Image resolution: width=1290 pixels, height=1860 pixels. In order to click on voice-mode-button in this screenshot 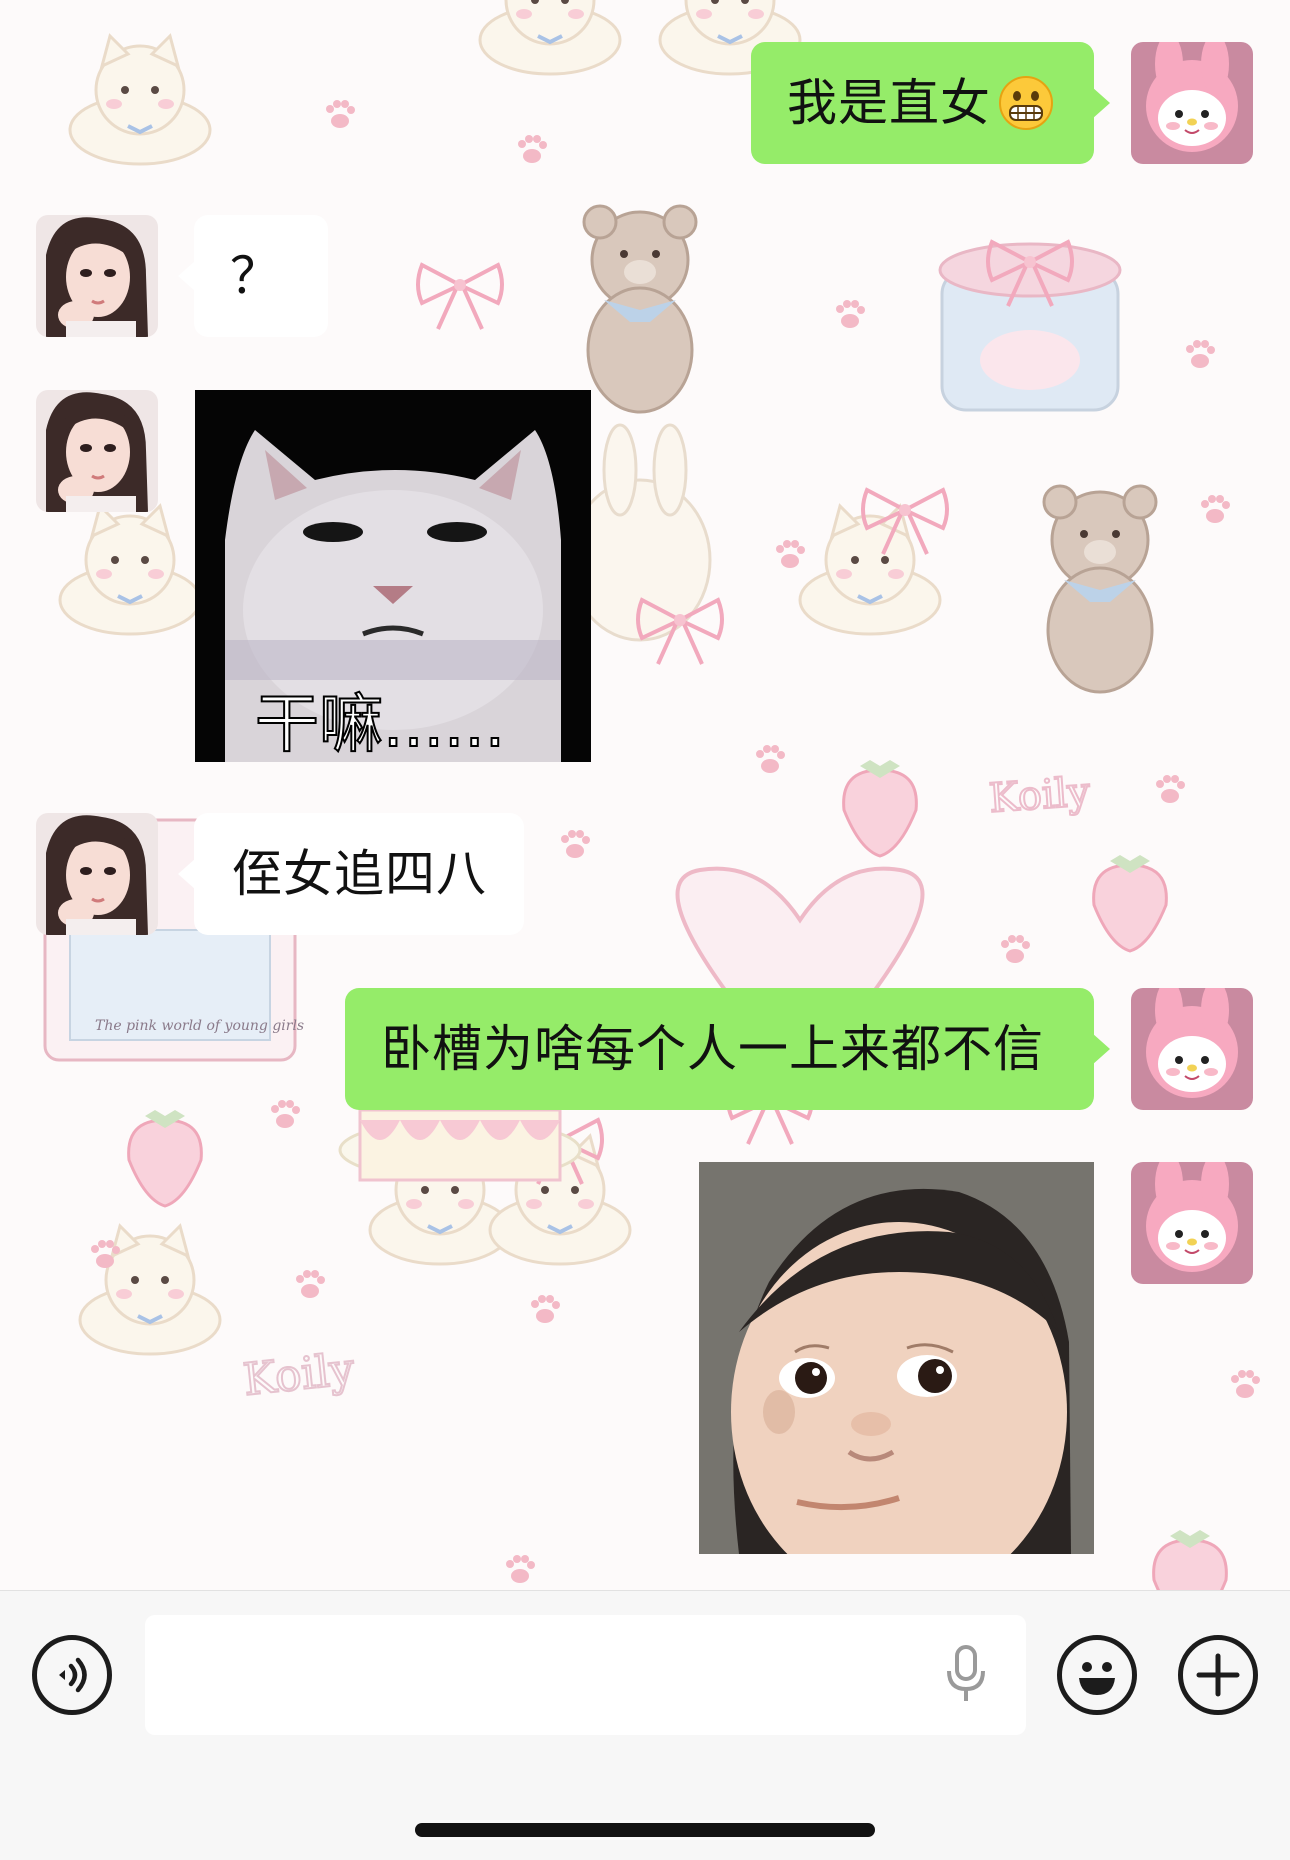, I will do `click(72, 1675)`.